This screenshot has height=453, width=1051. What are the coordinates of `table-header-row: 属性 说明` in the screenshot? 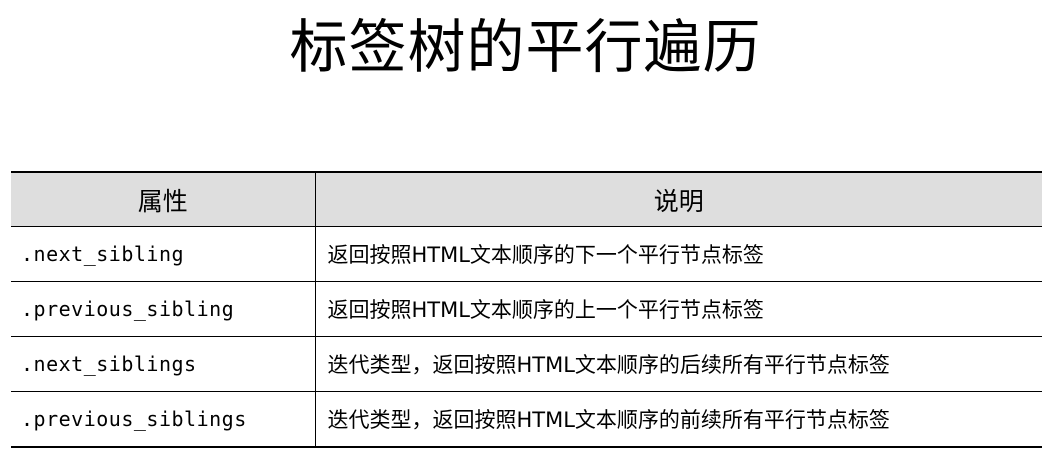 It's located at (526, 199).